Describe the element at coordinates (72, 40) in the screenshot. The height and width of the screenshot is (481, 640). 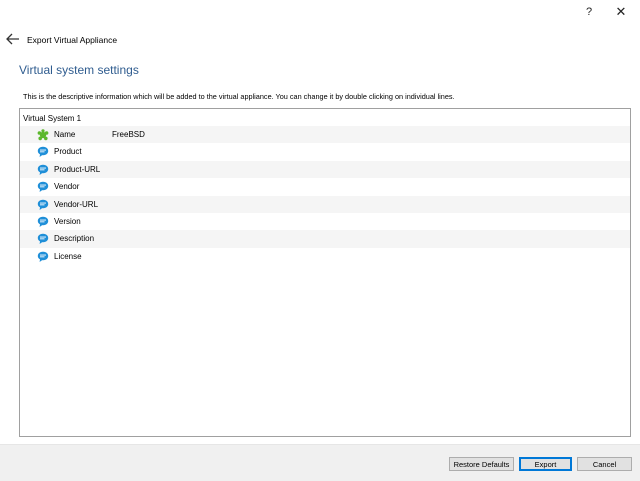
I see `wizard-title: Export Virtual Appliance` at that location.